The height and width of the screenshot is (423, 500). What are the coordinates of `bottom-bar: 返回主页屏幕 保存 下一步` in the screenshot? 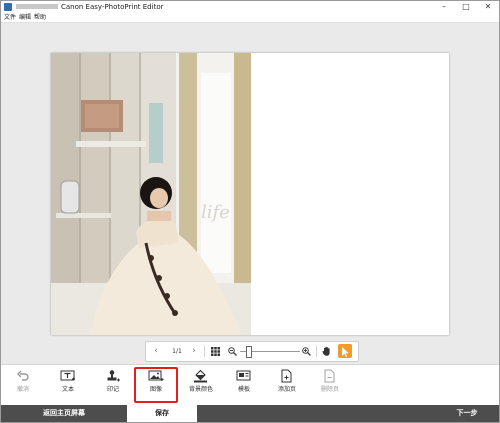 It's located at (250, 413).